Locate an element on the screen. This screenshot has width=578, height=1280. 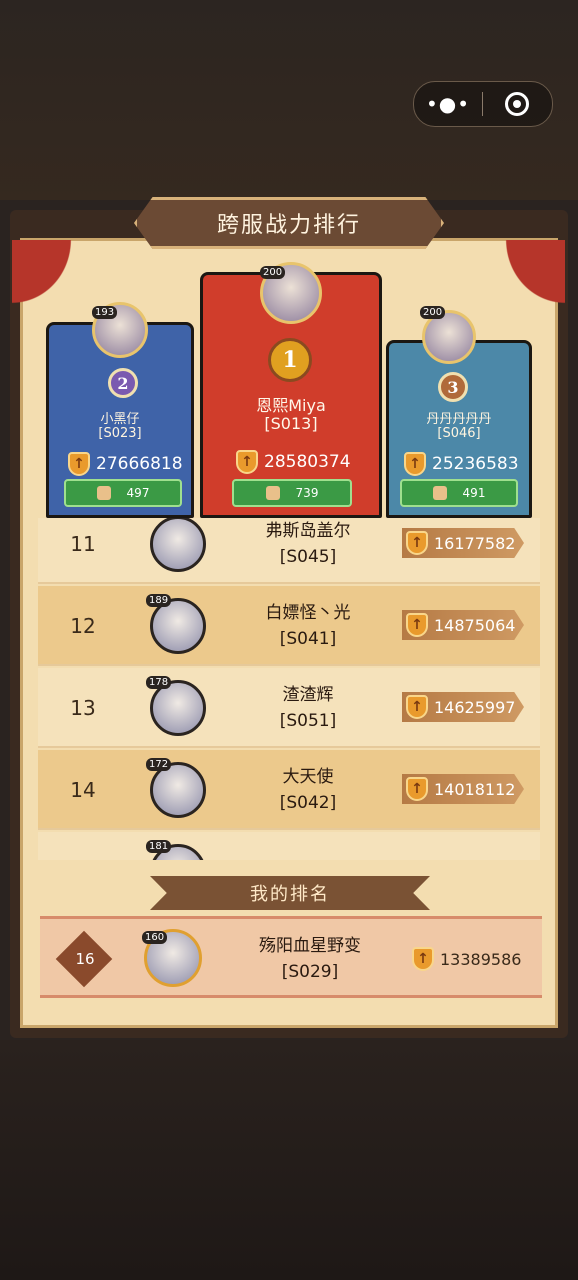
my-rank-row: 16 160 殇阳血星野变 [S029] ↑ 13389586 is located at coordinates (291, 957).